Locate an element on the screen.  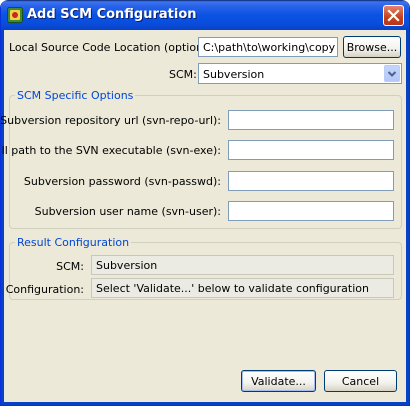
scm-options-group-title: SCM Specific Options is located at coordinates (75, 95).